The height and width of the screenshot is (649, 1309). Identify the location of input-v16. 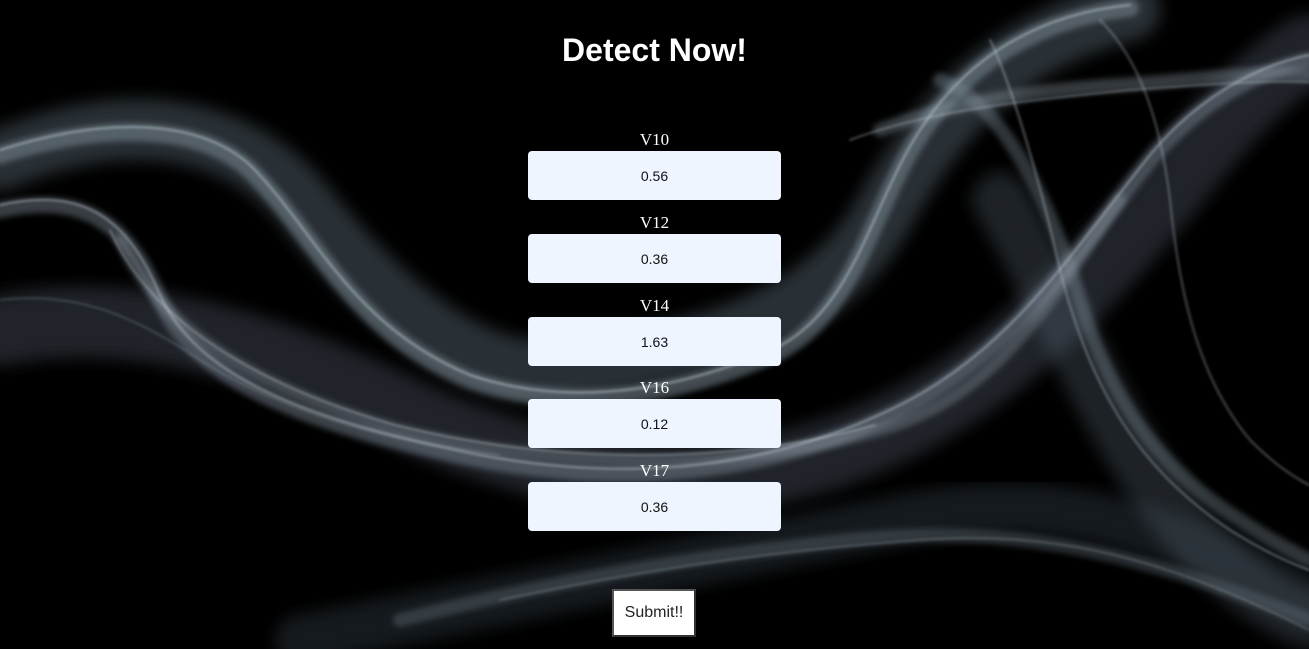
(654, 423).